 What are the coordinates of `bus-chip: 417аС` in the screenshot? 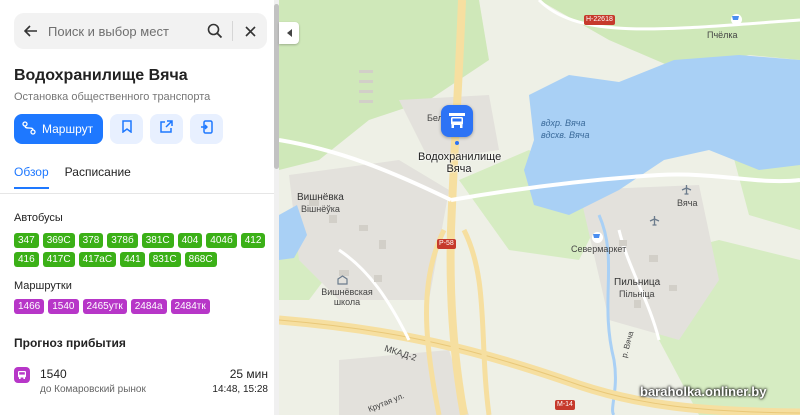 It's located at (97, 259).